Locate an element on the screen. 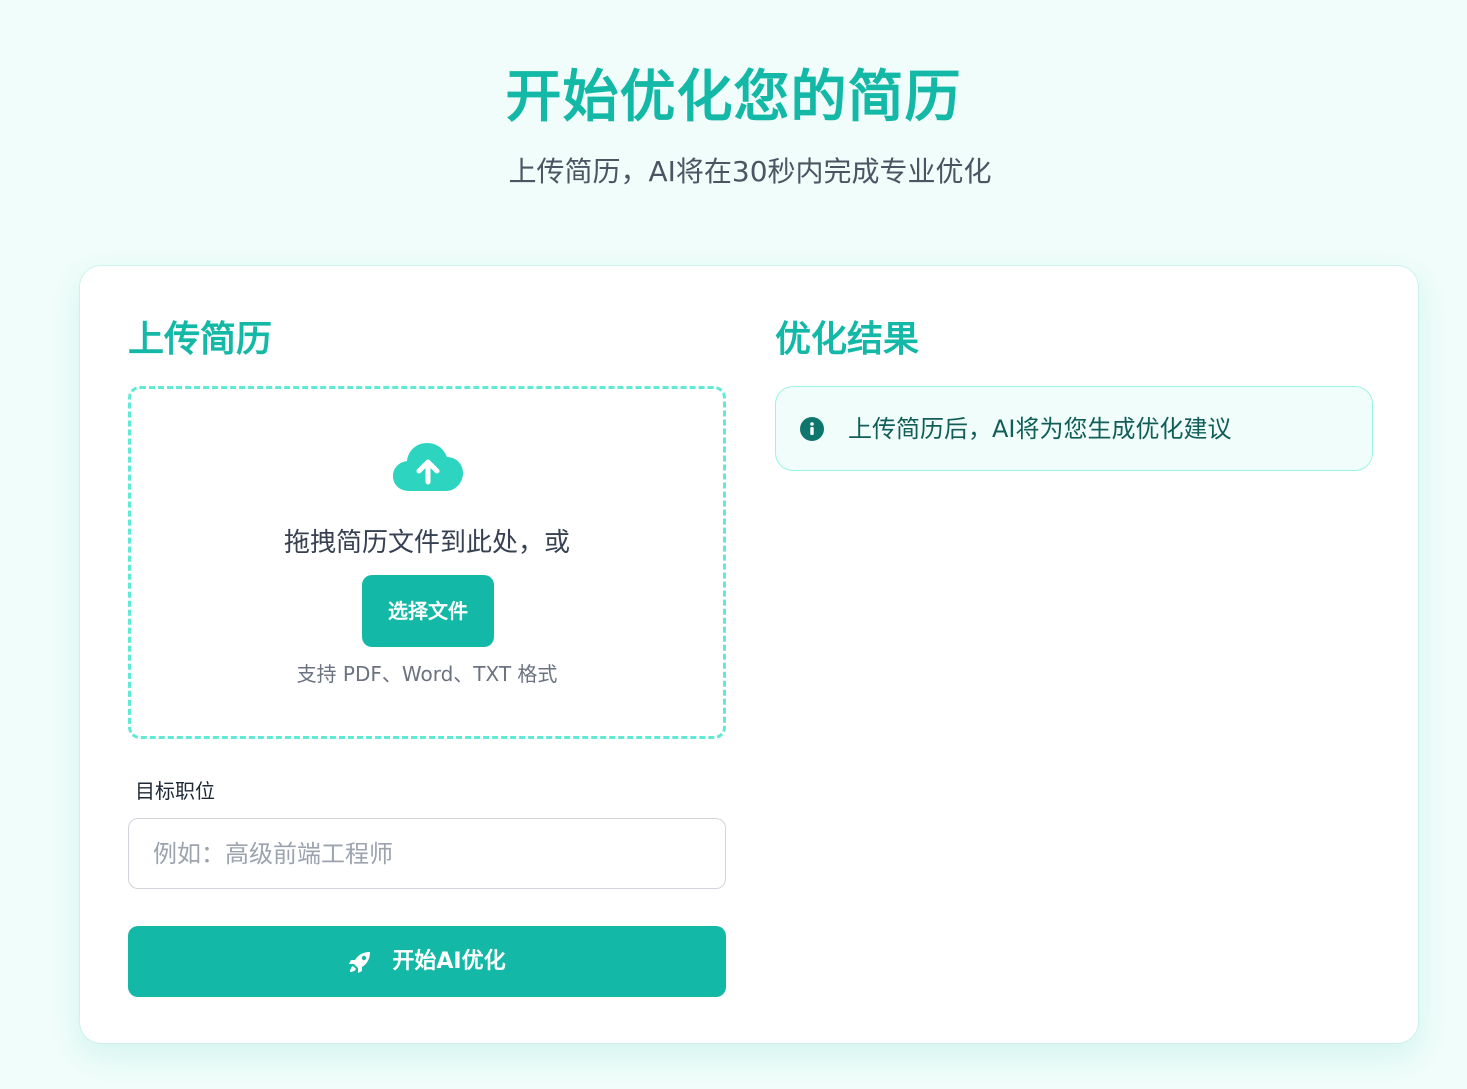  page-title: 开始优化您的简历 is located at coordinates (733, 97).